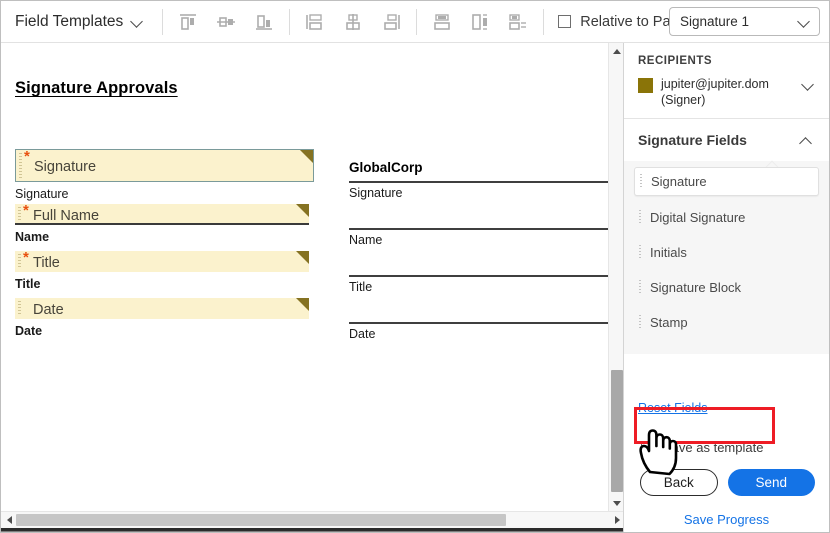  What do you see at coordinates (696, 287) in the screenshot?
I see `field-item-label: Signature Block` at bounding box center [696, 287].